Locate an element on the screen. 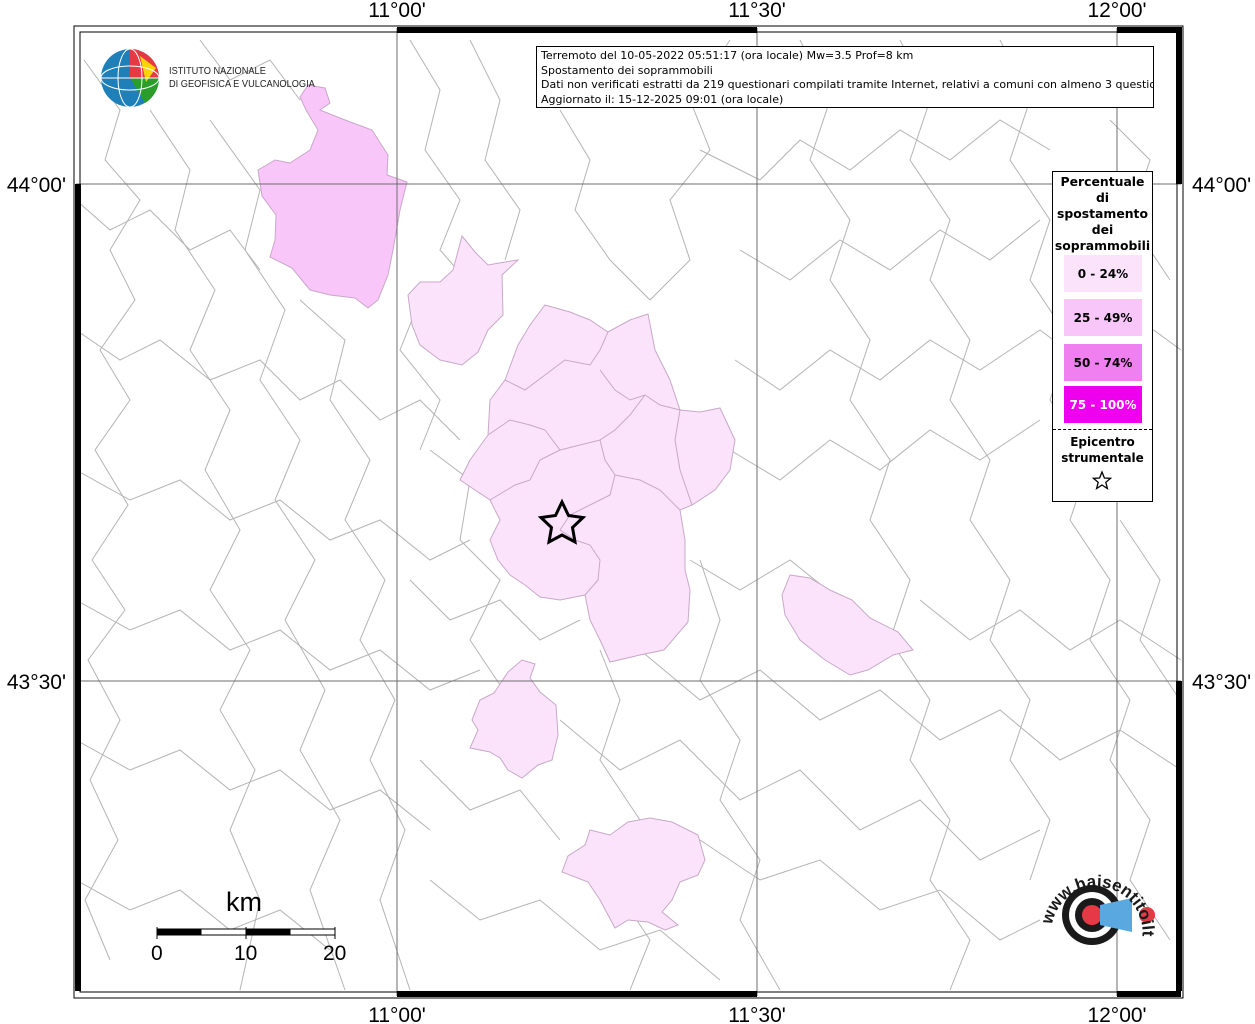 Image resolution: width=1255 pixels, height=1024 pixels. lon-label-top-2: 11°30' is located at coordinates (757, 11).